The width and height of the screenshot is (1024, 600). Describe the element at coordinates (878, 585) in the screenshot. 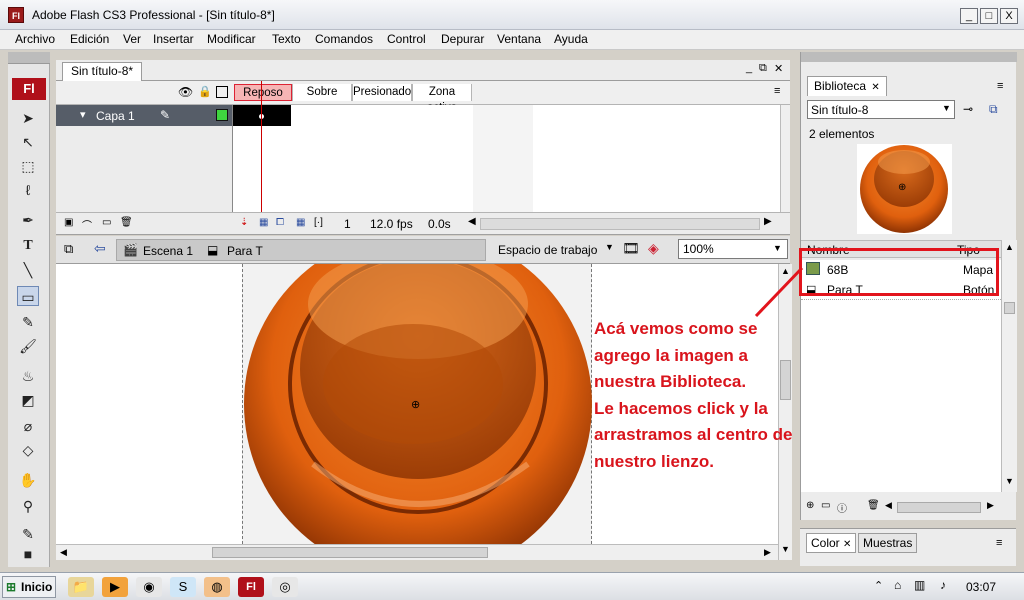

I see `tray-expand-icon: ⌃` at that location.